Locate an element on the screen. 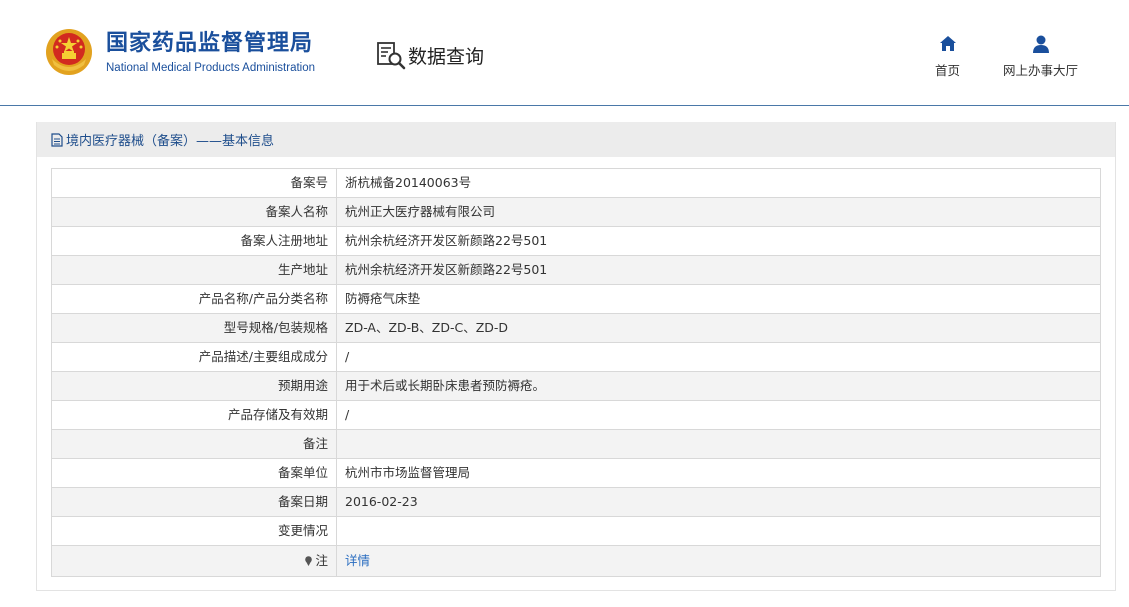 This screenshot has height=607, width=1129. table-row: 备注 is located at coordinates (576, 444).